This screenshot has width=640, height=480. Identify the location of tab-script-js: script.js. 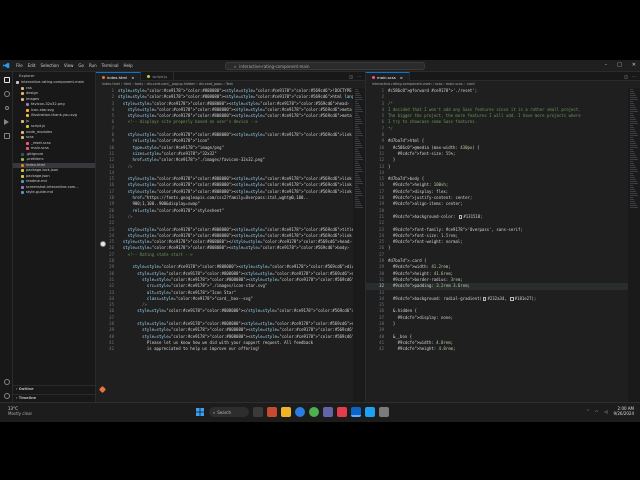
(158, 76).